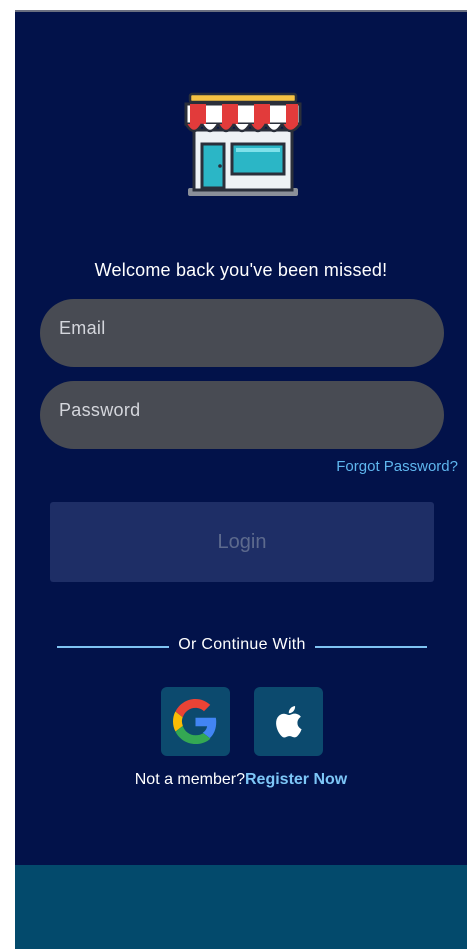  Describe the element at coordinates (242, 333) in the screenshot. I see `email-field: Email` at that location.